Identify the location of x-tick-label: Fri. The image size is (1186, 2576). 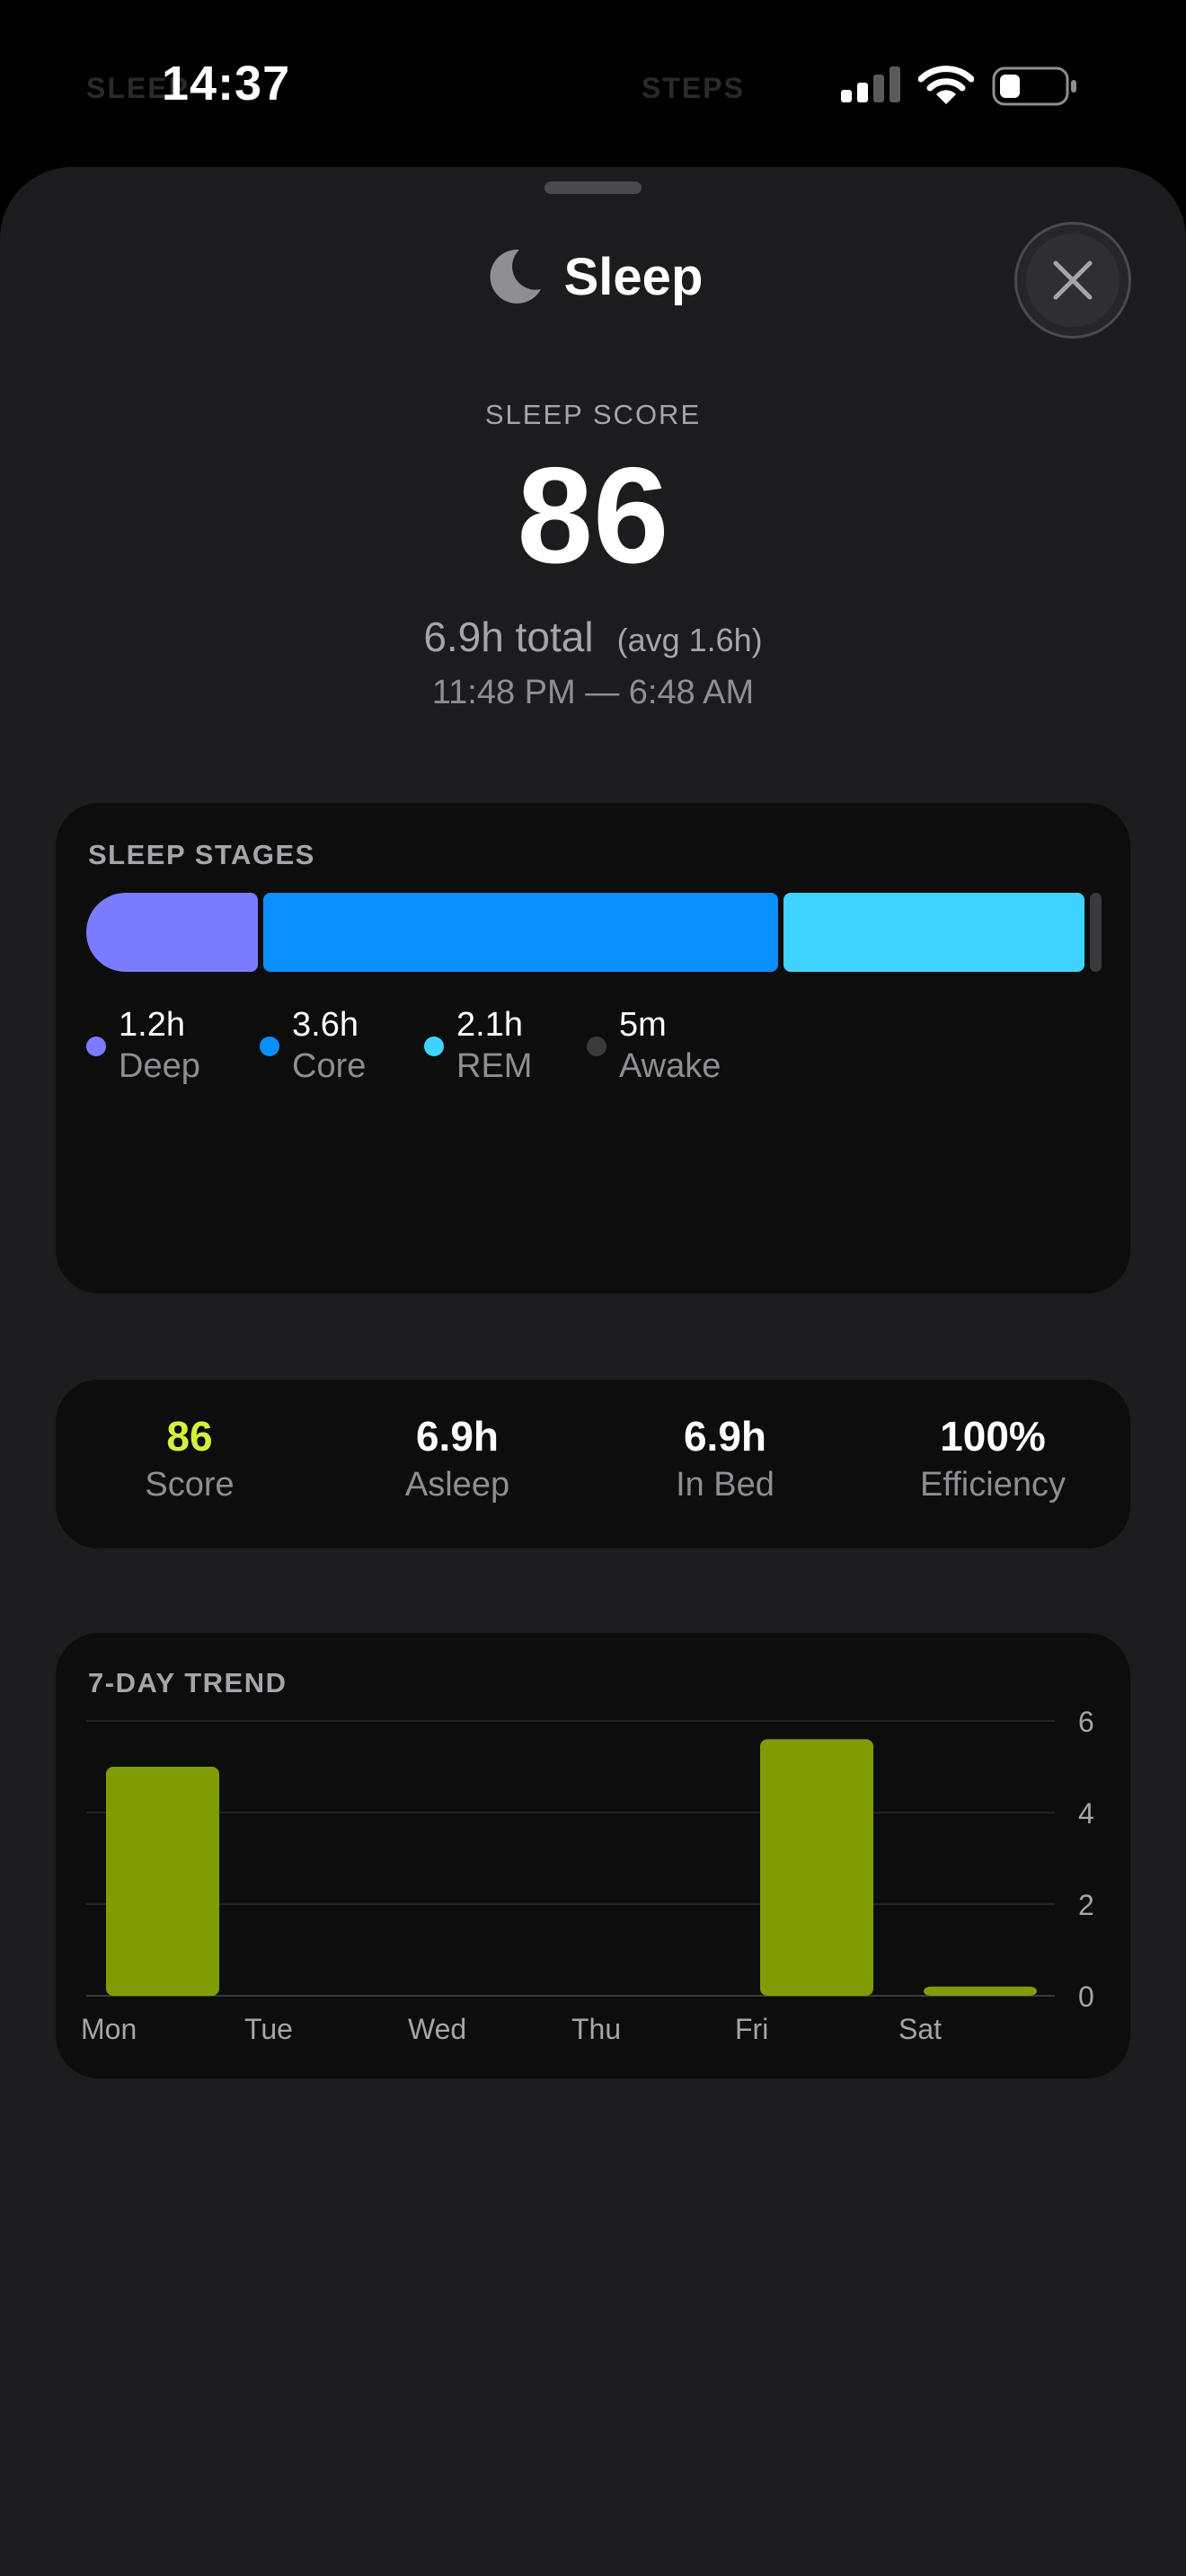
(751, 2029).